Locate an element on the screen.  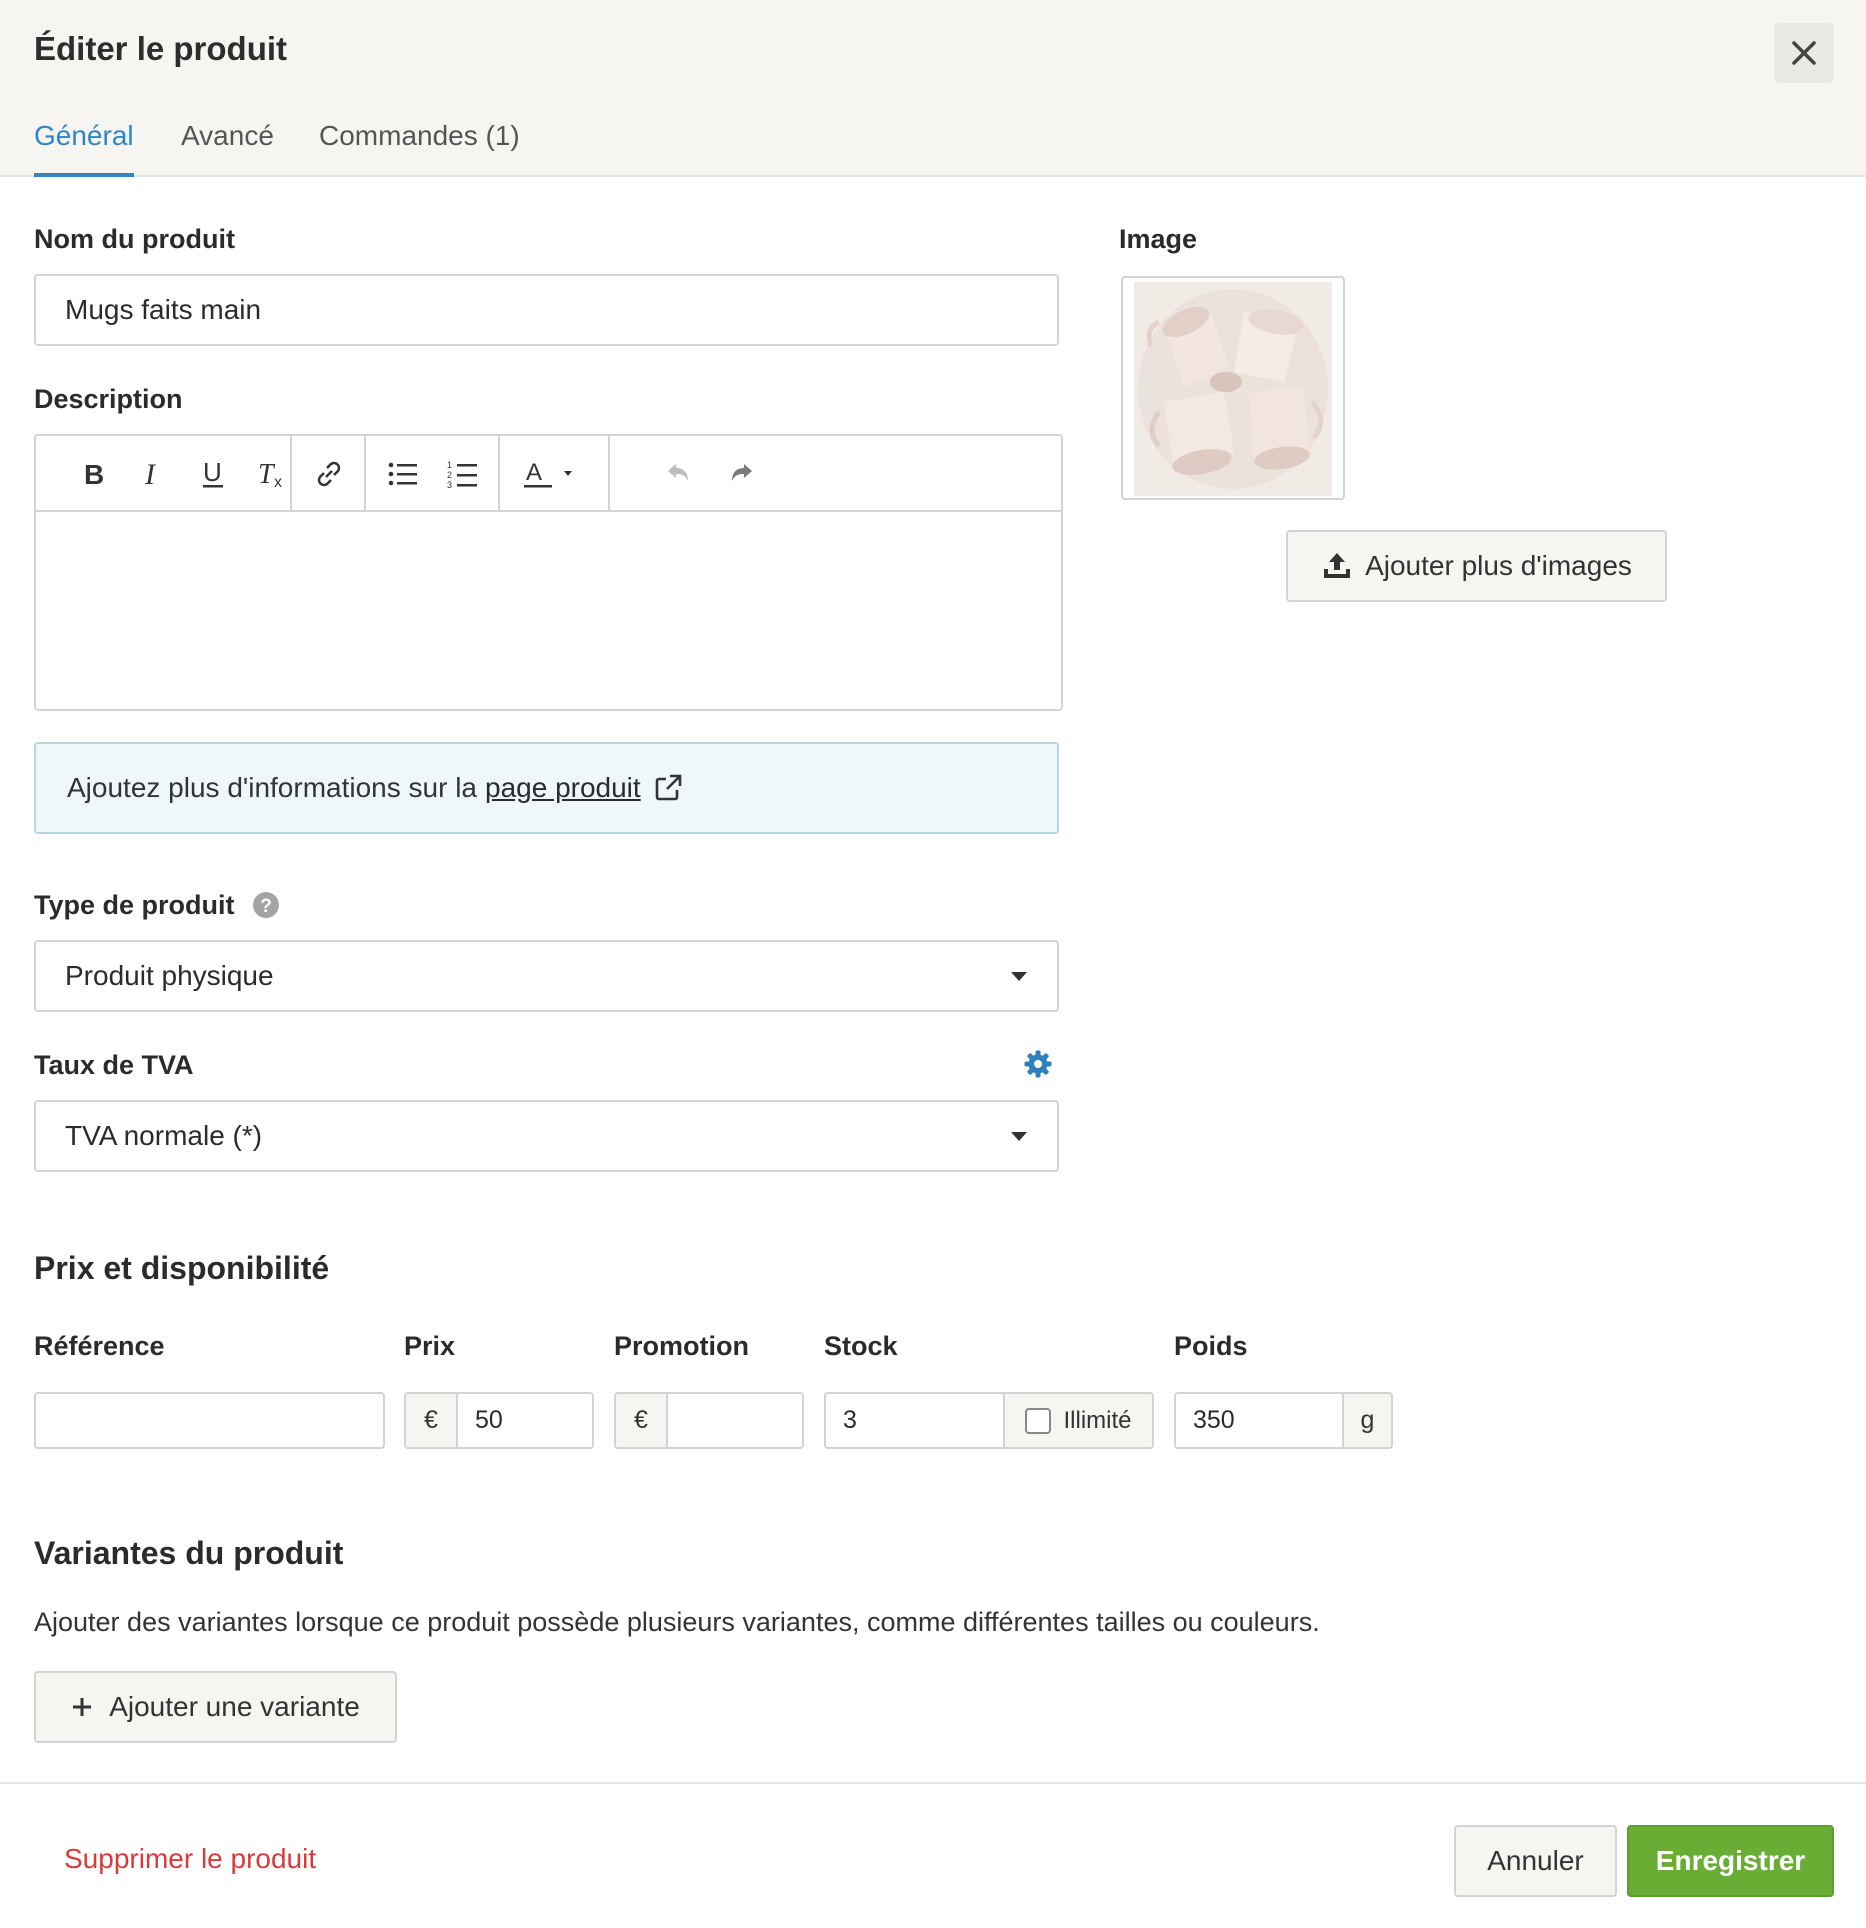
add-variant-label: Ajouter une variante is located at coordinates (234, 1706).